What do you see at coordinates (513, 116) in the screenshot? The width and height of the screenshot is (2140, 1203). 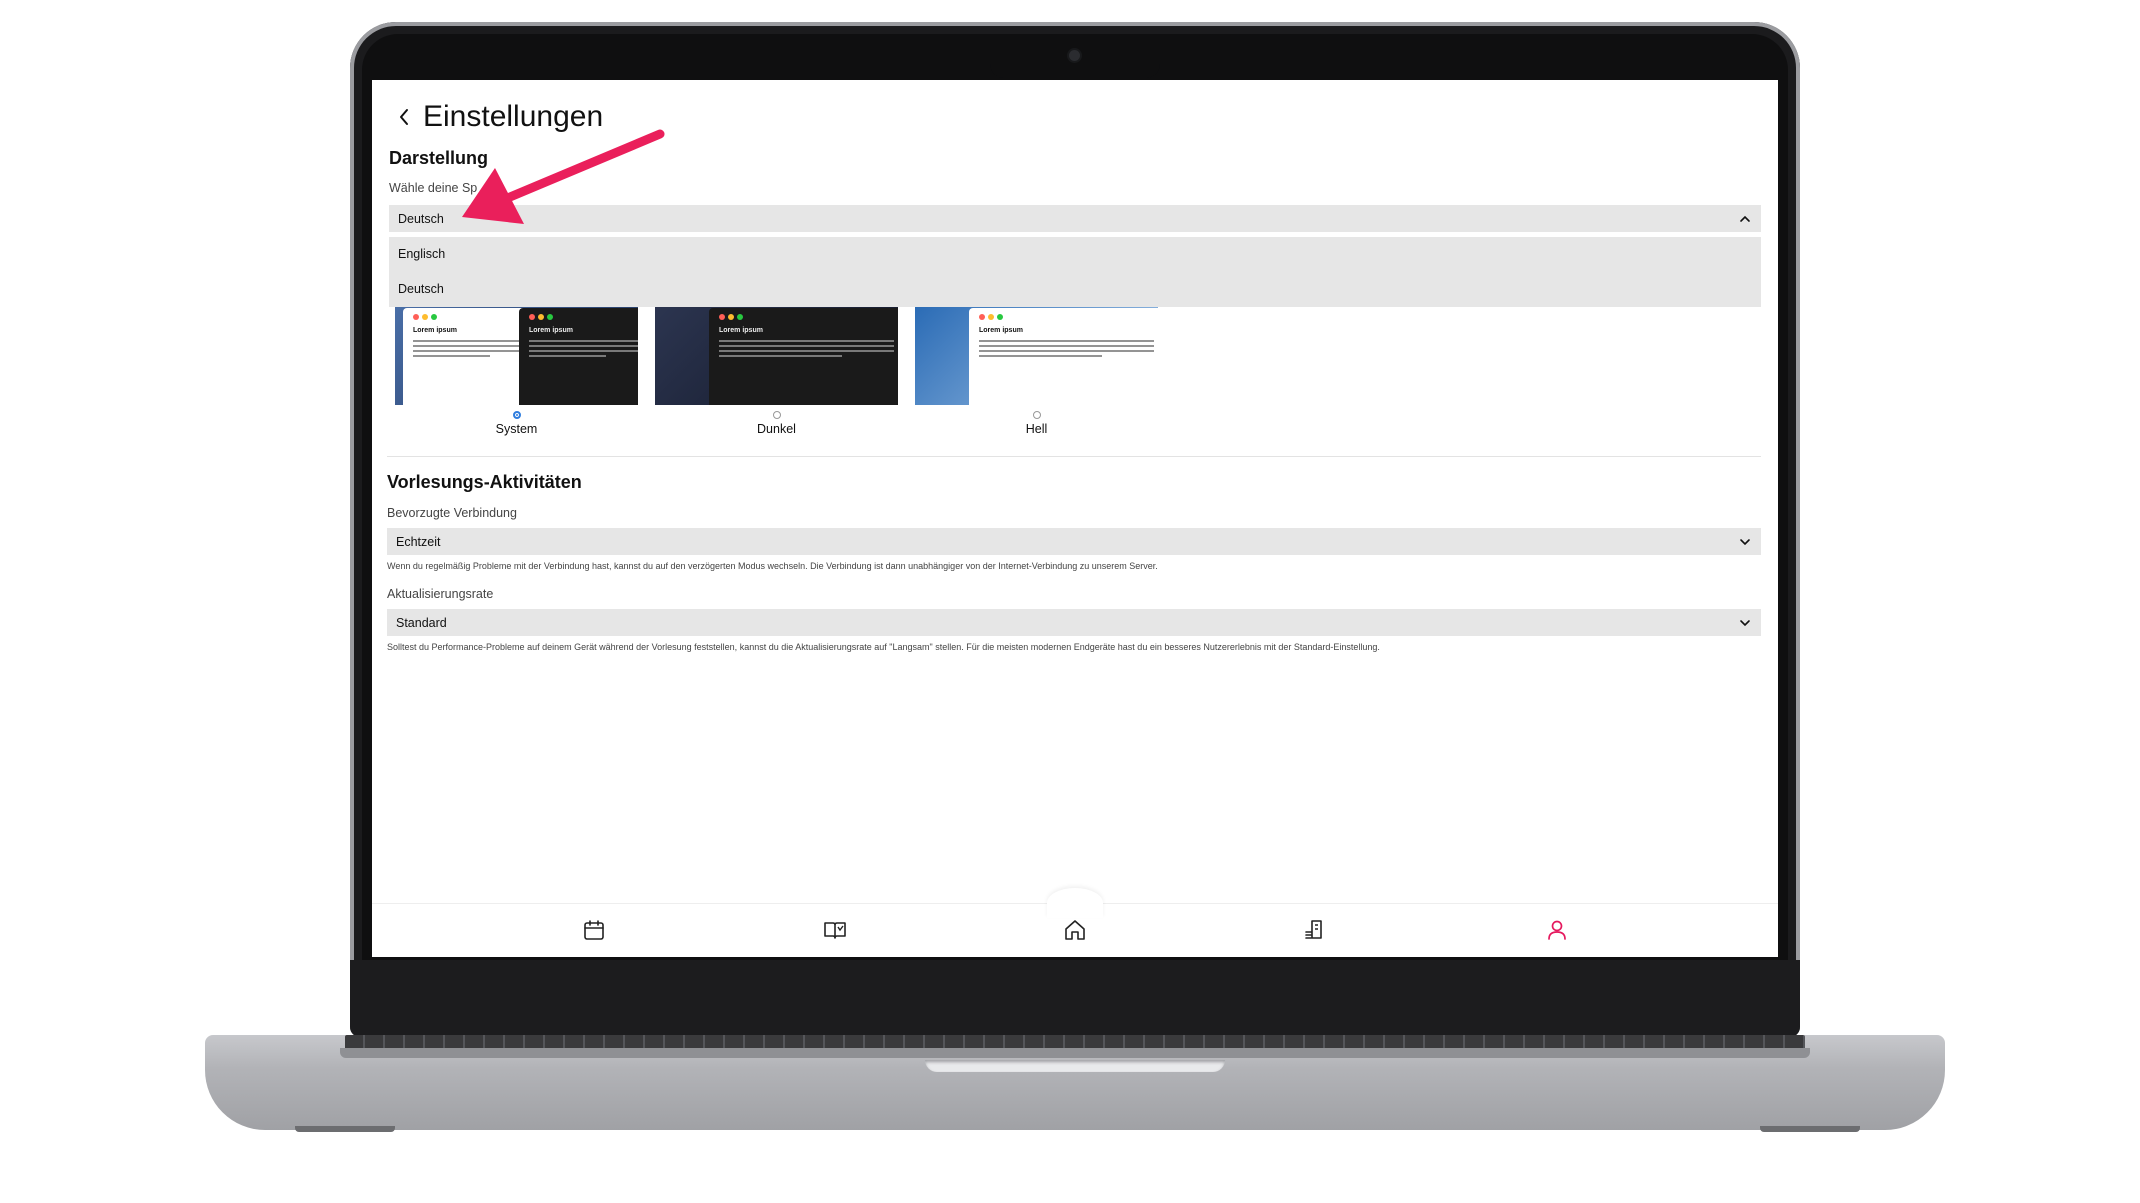 I see `page-title: Einstellungen` at bounding box center [513, 116].